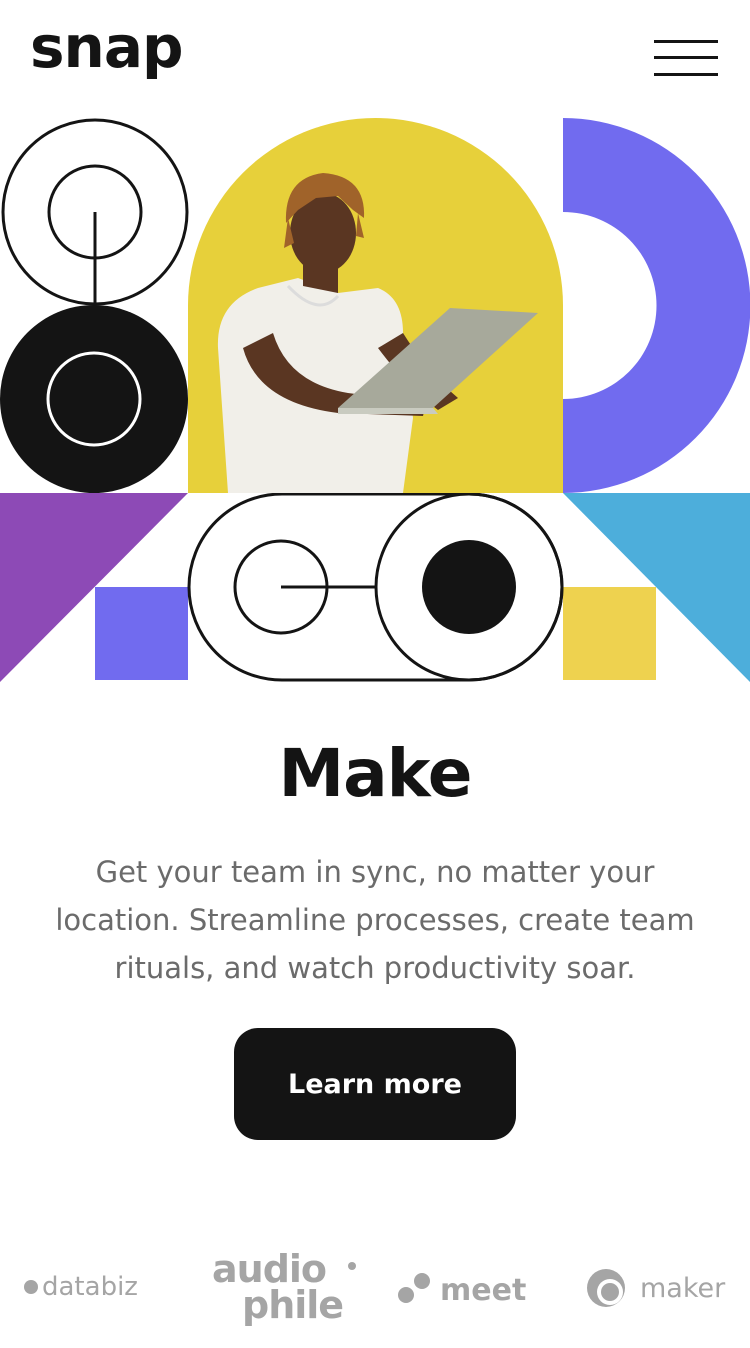 This screenshot has width=750, height=1348. Describe the element at coordinates (293, 1305) in the screenshot. I see `audiophile-logo-line2: phile` at that location.